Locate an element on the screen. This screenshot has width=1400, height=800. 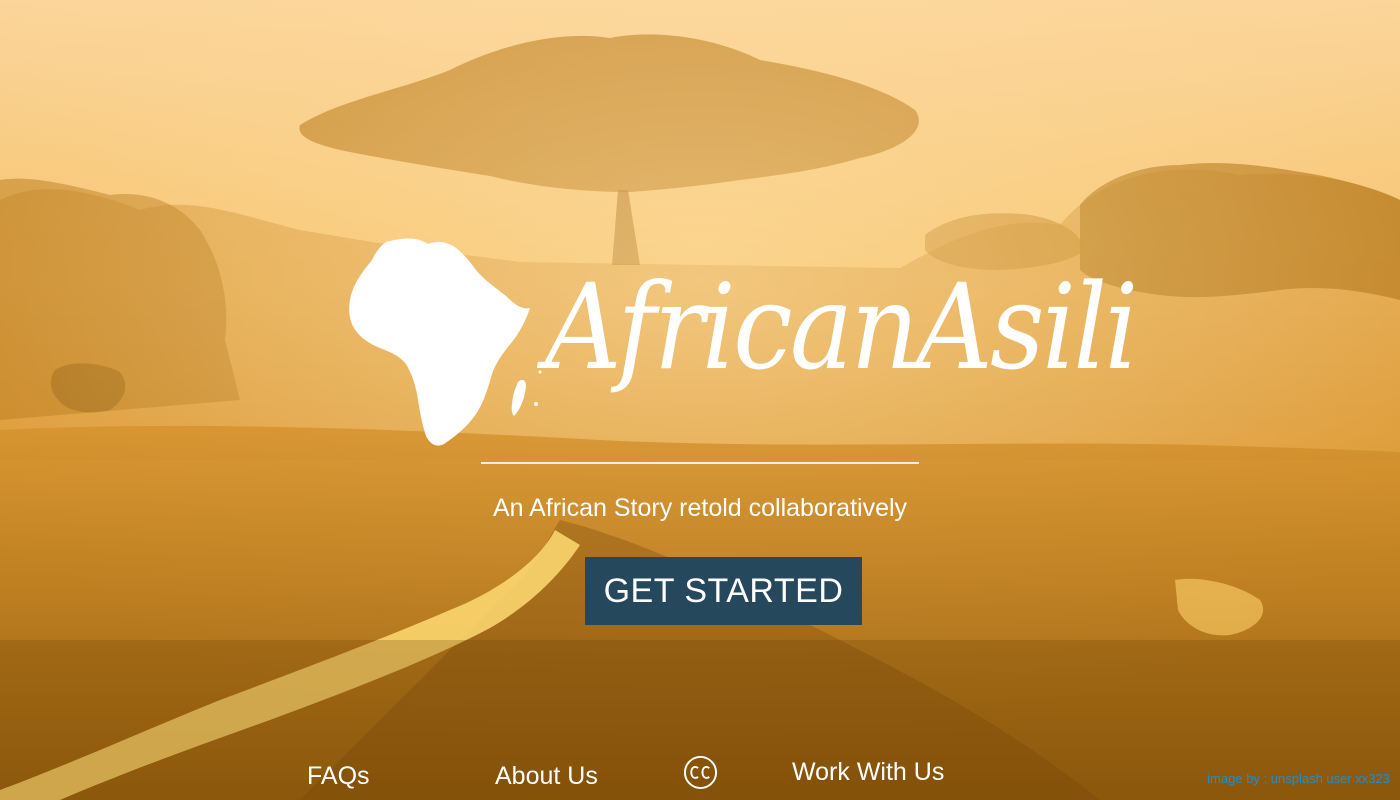
brand-name: AfricanAsili is located at coordinates (841, 327).